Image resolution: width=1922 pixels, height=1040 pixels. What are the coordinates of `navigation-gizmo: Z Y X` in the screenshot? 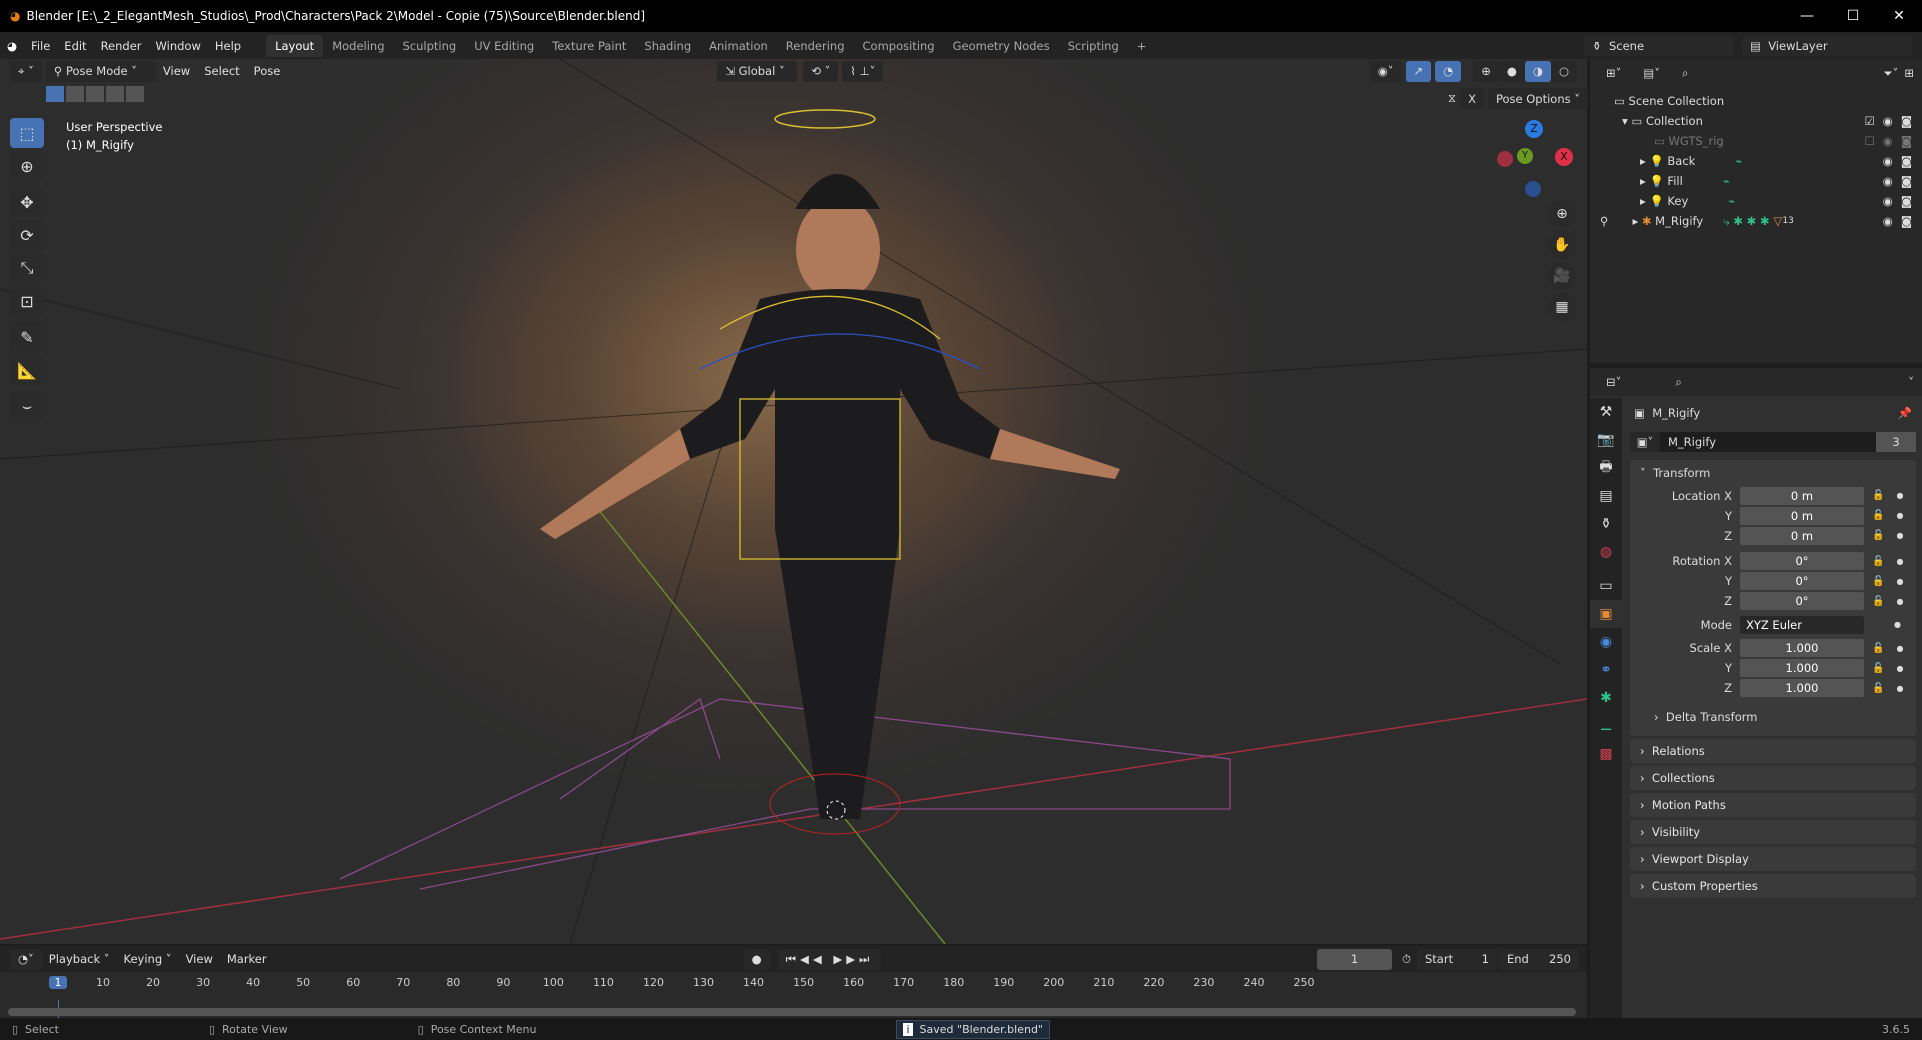 It's located at (1535, 158).